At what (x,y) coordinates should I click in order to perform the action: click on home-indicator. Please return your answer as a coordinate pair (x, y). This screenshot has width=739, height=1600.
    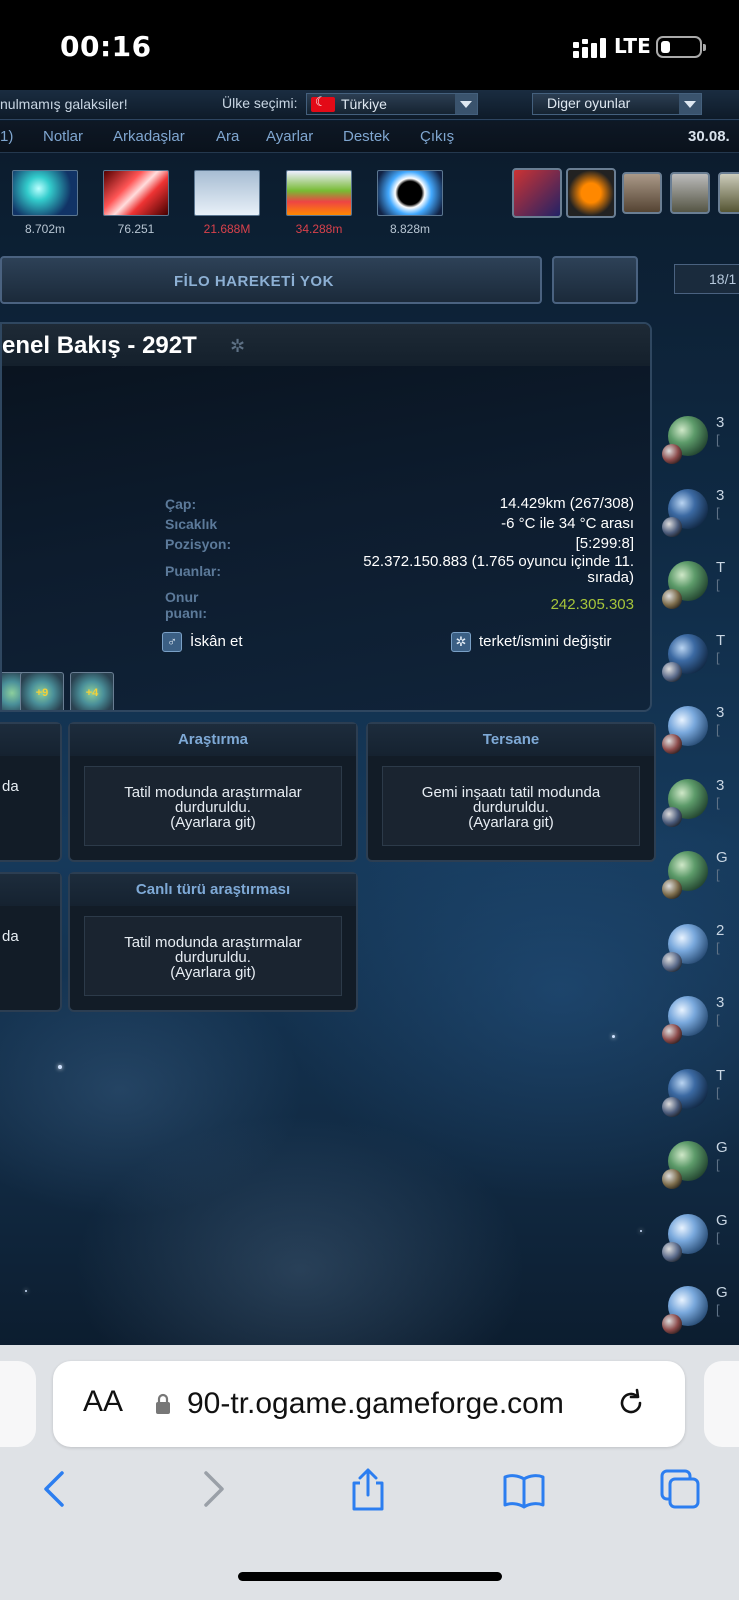
    Looking at the image, I should click on (370, 1576).